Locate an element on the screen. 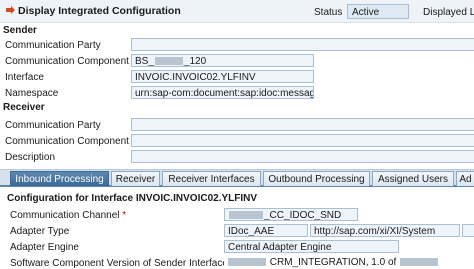 This screenshot has height=269, width=474. sender-party-label: Communication Party is located at coordinates (53, 45).